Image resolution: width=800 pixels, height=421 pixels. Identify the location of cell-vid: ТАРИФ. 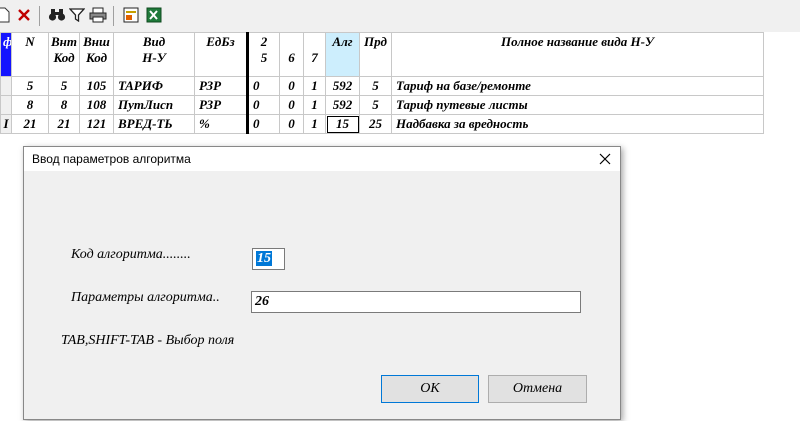
(154, 86).